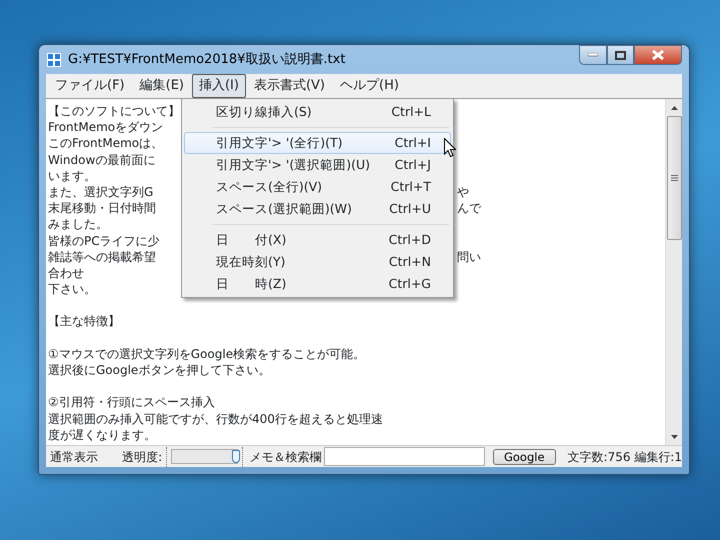  Describe the element at coordinates (469, 208) in the screenshot. I see `text-fragment: んで` at that location.